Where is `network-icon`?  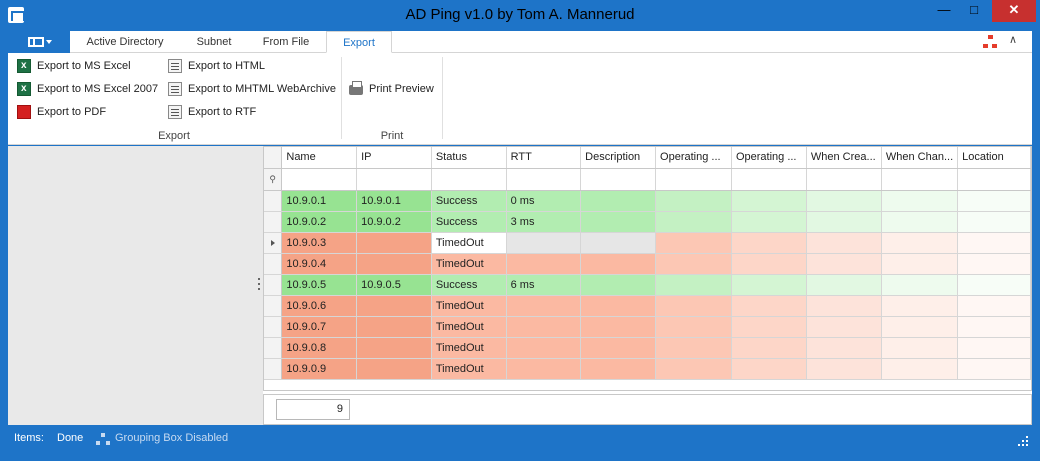
network-icon is located at coordinates (990, 42).